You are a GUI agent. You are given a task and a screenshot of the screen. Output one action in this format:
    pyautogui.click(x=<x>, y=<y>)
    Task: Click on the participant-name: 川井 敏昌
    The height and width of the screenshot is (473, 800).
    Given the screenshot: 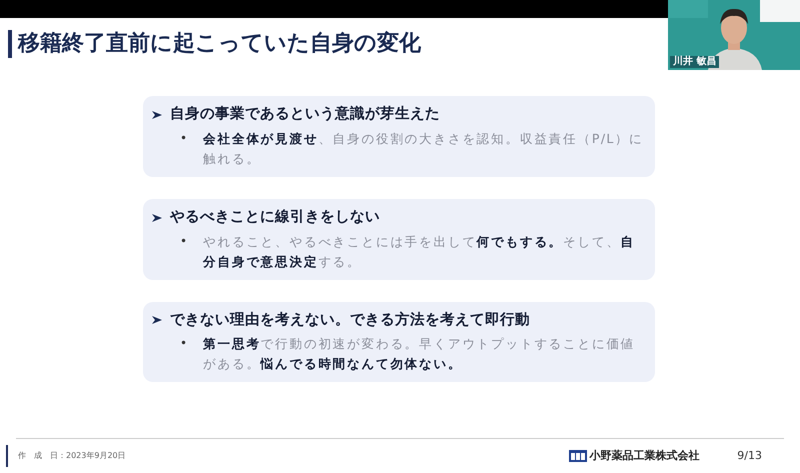 What is the action you would take?
    pyautogui.click(x=695, y=62)
    